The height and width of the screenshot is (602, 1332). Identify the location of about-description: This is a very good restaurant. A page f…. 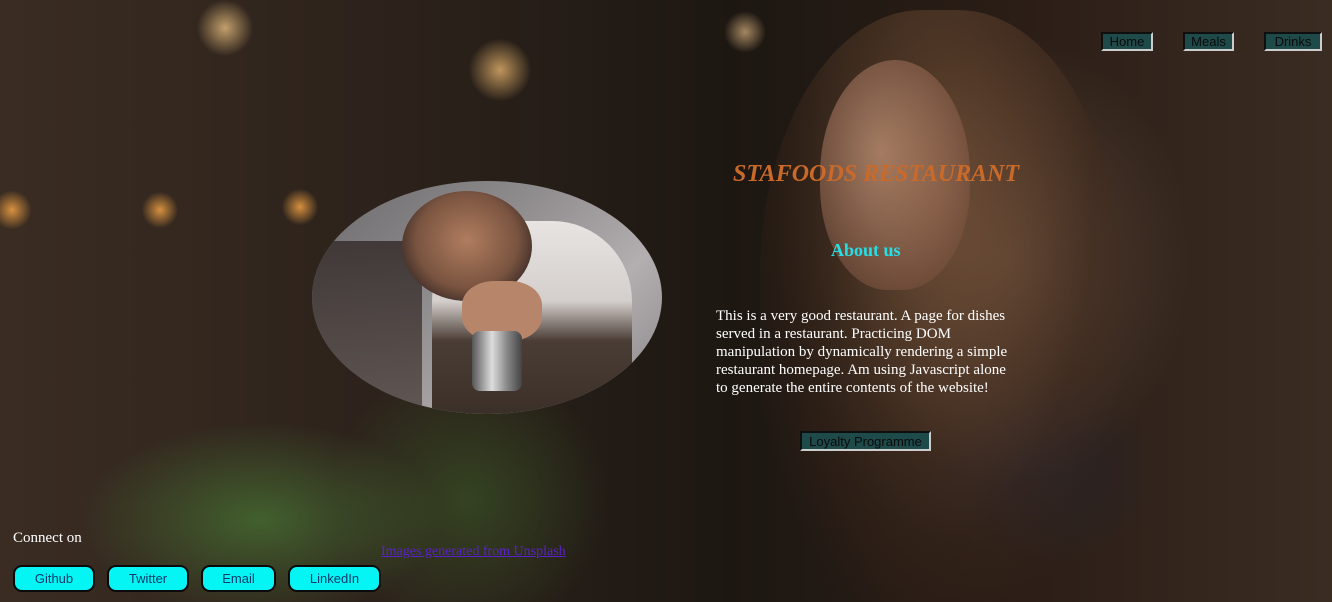
(862, 352).